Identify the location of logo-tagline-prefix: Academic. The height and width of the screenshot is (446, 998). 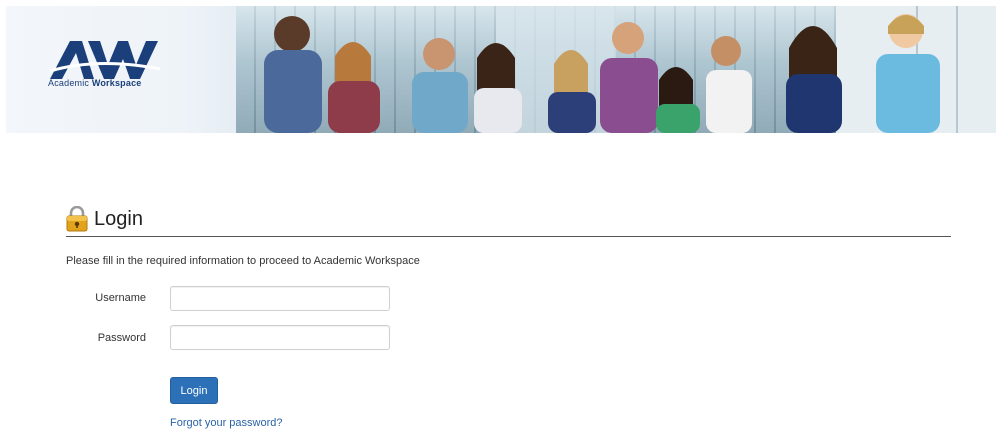
(69, 83).